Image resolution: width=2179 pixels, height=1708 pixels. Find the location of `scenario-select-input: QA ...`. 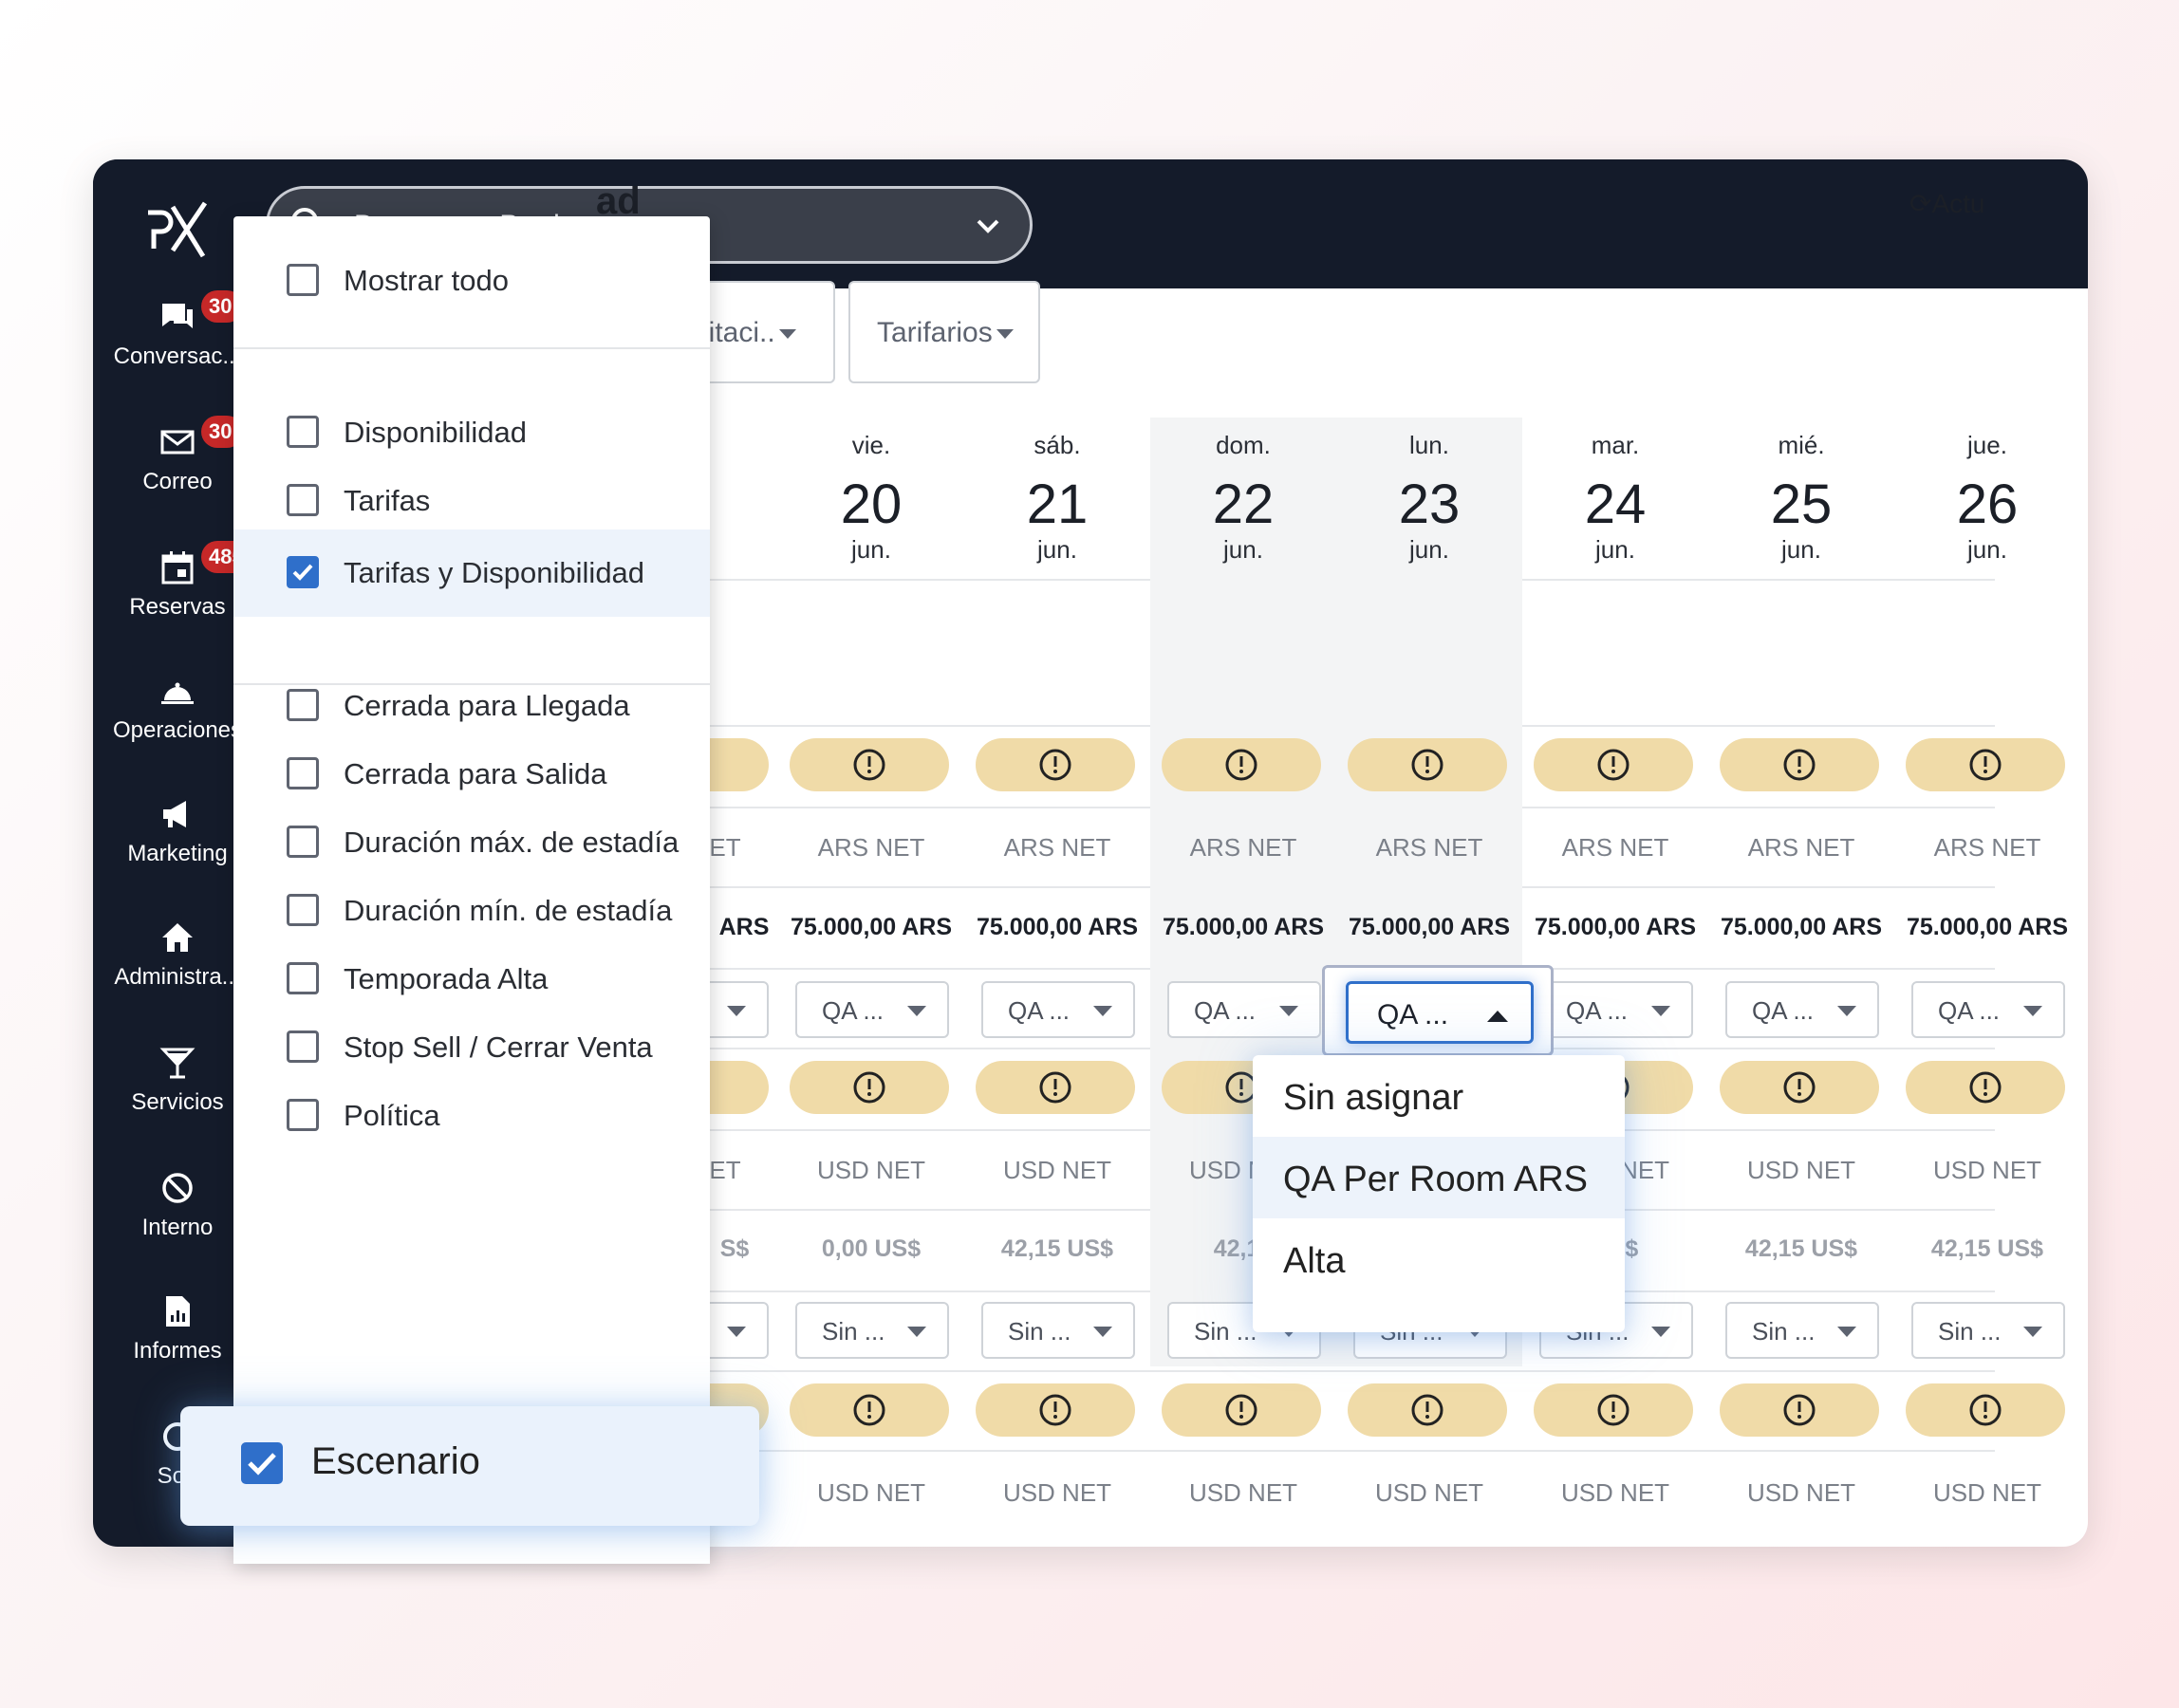

scenario-select-input: QA ... is located at coordinates (1440, 1013).